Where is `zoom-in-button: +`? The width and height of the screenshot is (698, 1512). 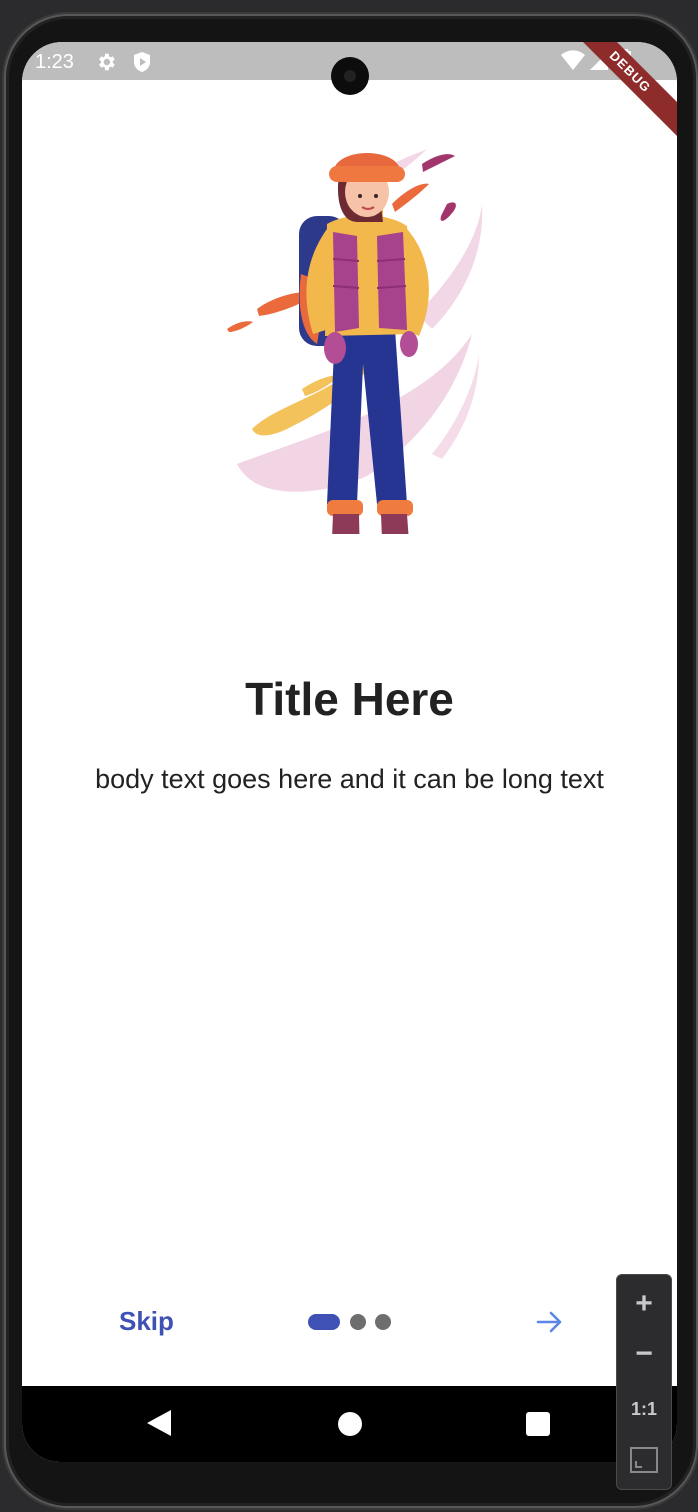 zoom-in-button: + is located at coordinates (644, 1304).